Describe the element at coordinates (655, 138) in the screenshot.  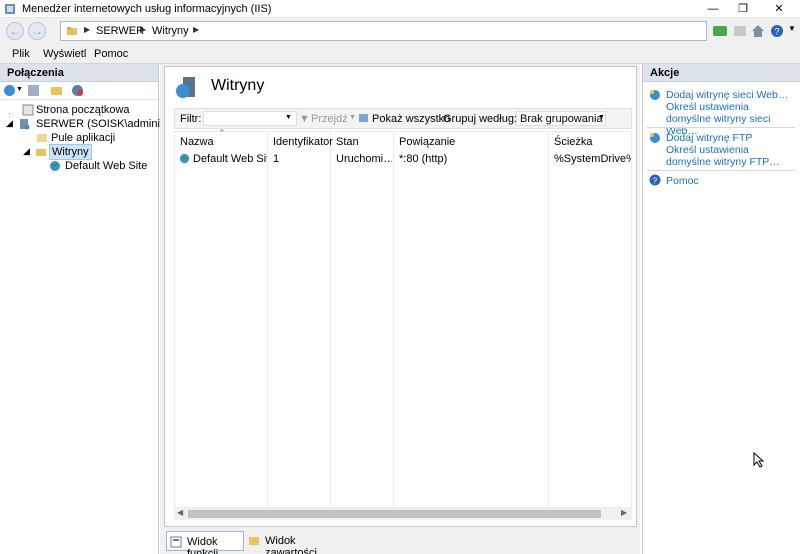
I see `add-ftp-icon` at that location.